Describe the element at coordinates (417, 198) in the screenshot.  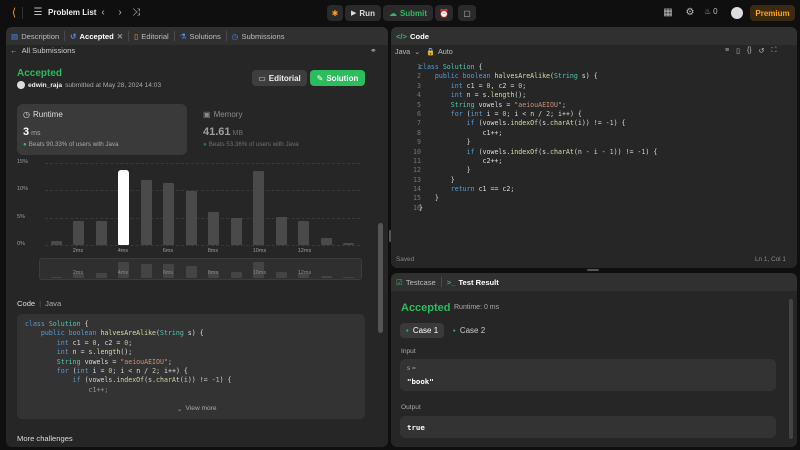
I see `line-number: 15` at that location.